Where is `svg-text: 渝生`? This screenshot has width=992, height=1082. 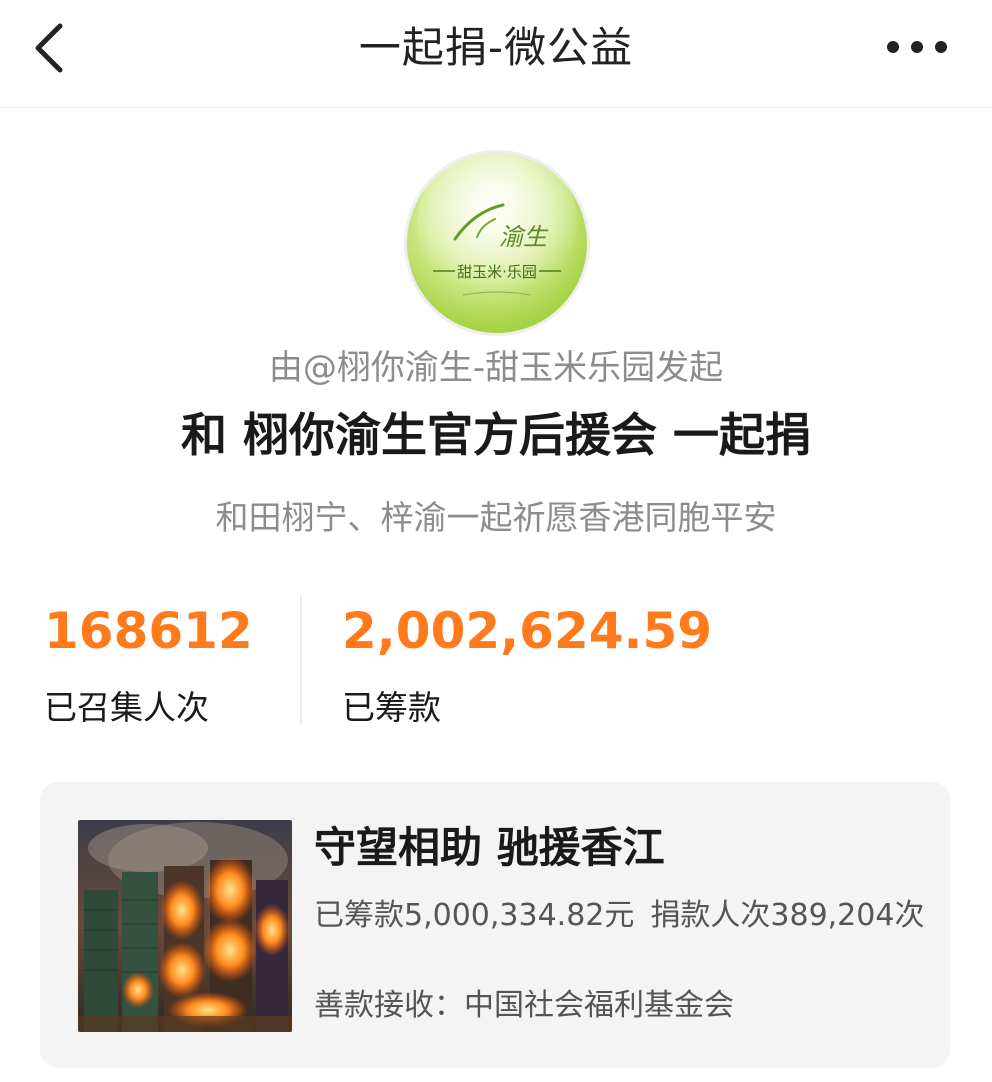
svg-text: 渝生 is located at coordinates (524, 237).